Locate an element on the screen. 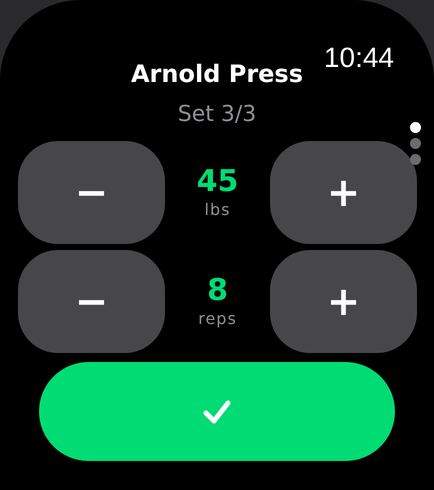 The image size is (434, 490). status-time: 10:44 is located at coordinates (359, 58).